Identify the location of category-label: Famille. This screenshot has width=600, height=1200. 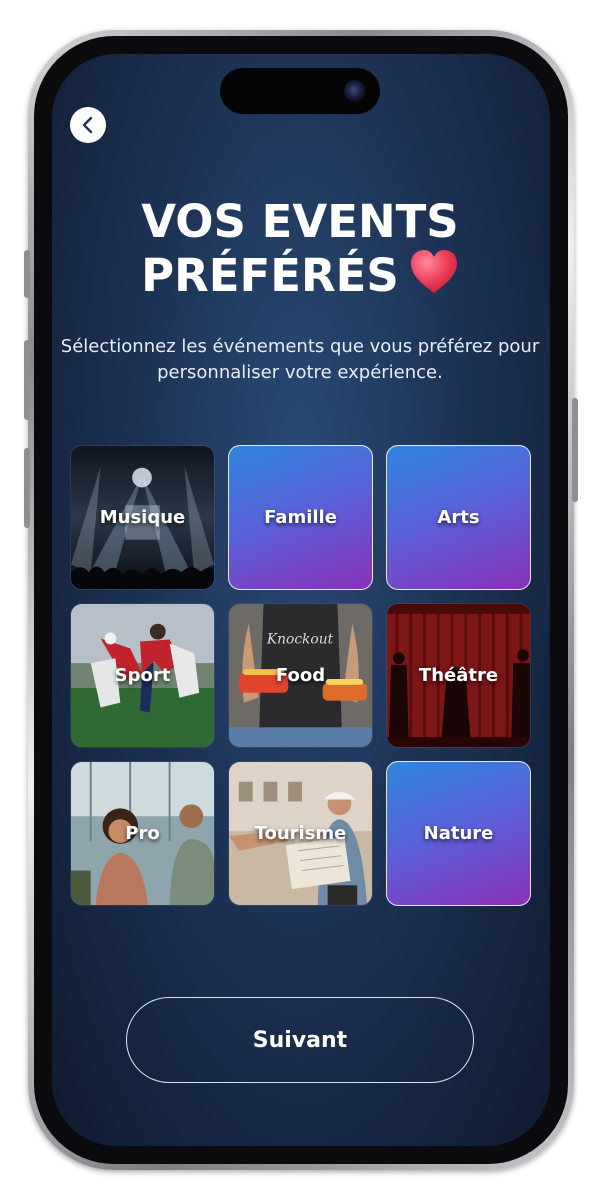
(300, 517).